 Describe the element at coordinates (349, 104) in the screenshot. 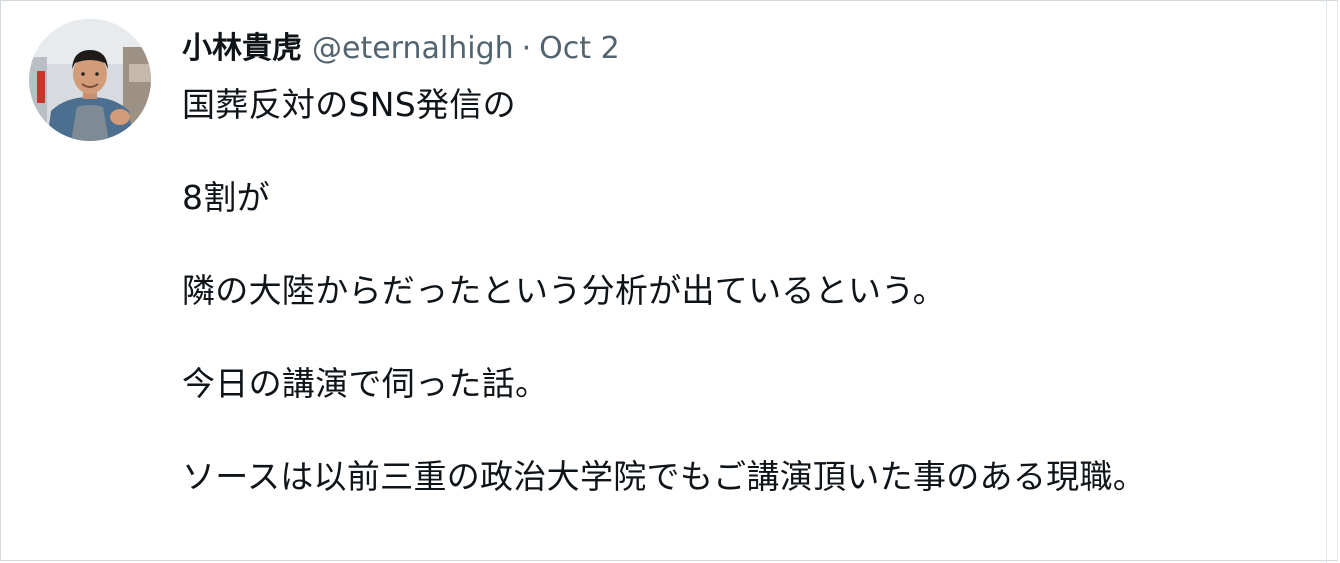

I see `tweet-text-line: 国葬反対のSNS発信の` at that location.